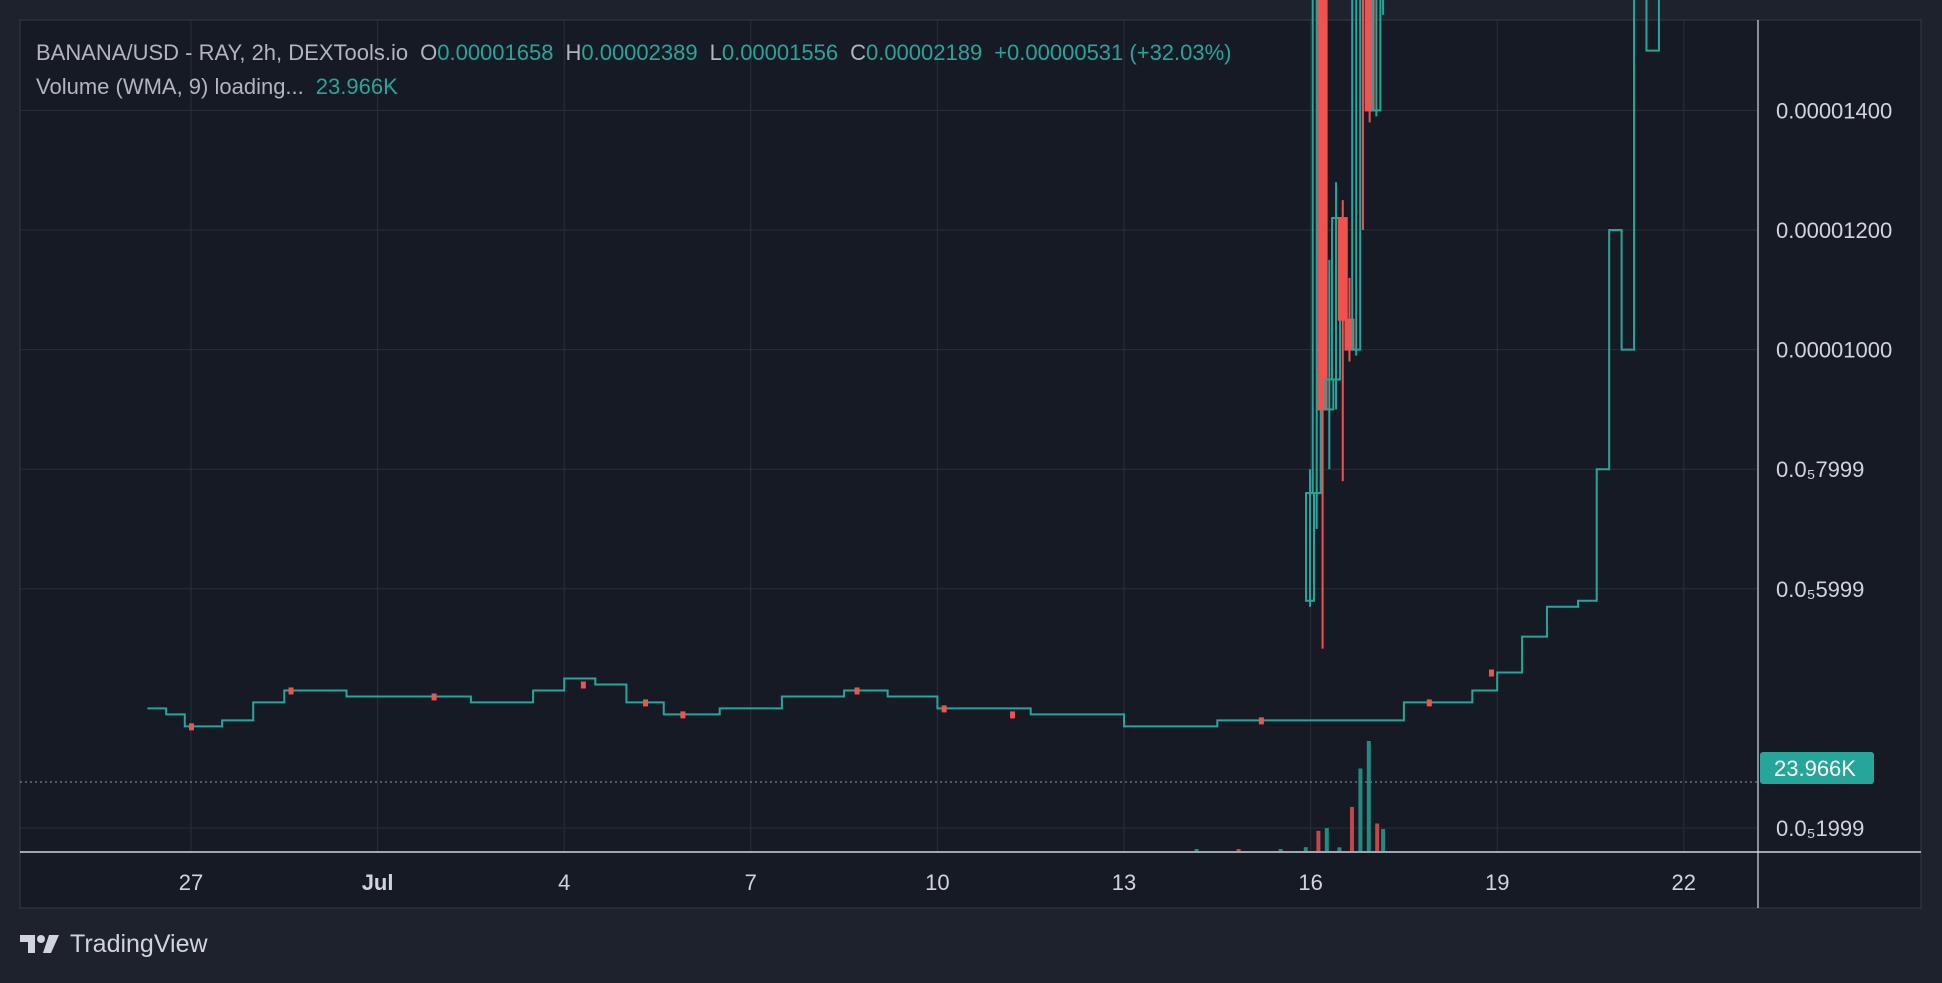 The image size is (1942, 983). I want to click on low-value: 0.00001556, so click(780, 52).